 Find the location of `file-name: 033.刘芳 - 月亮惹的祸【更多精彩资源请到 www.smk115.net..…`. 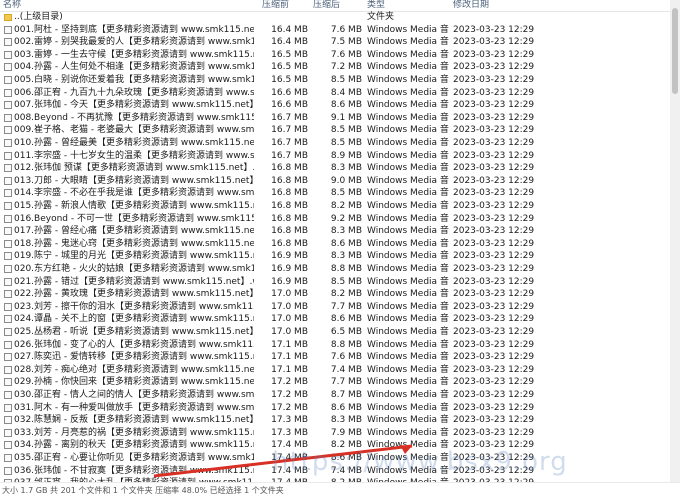

file-name: 033.刘芳 - 月亮惹的祸【更多精彩资源请到 www.smk115.net..… is located at coordinates (134, 432).